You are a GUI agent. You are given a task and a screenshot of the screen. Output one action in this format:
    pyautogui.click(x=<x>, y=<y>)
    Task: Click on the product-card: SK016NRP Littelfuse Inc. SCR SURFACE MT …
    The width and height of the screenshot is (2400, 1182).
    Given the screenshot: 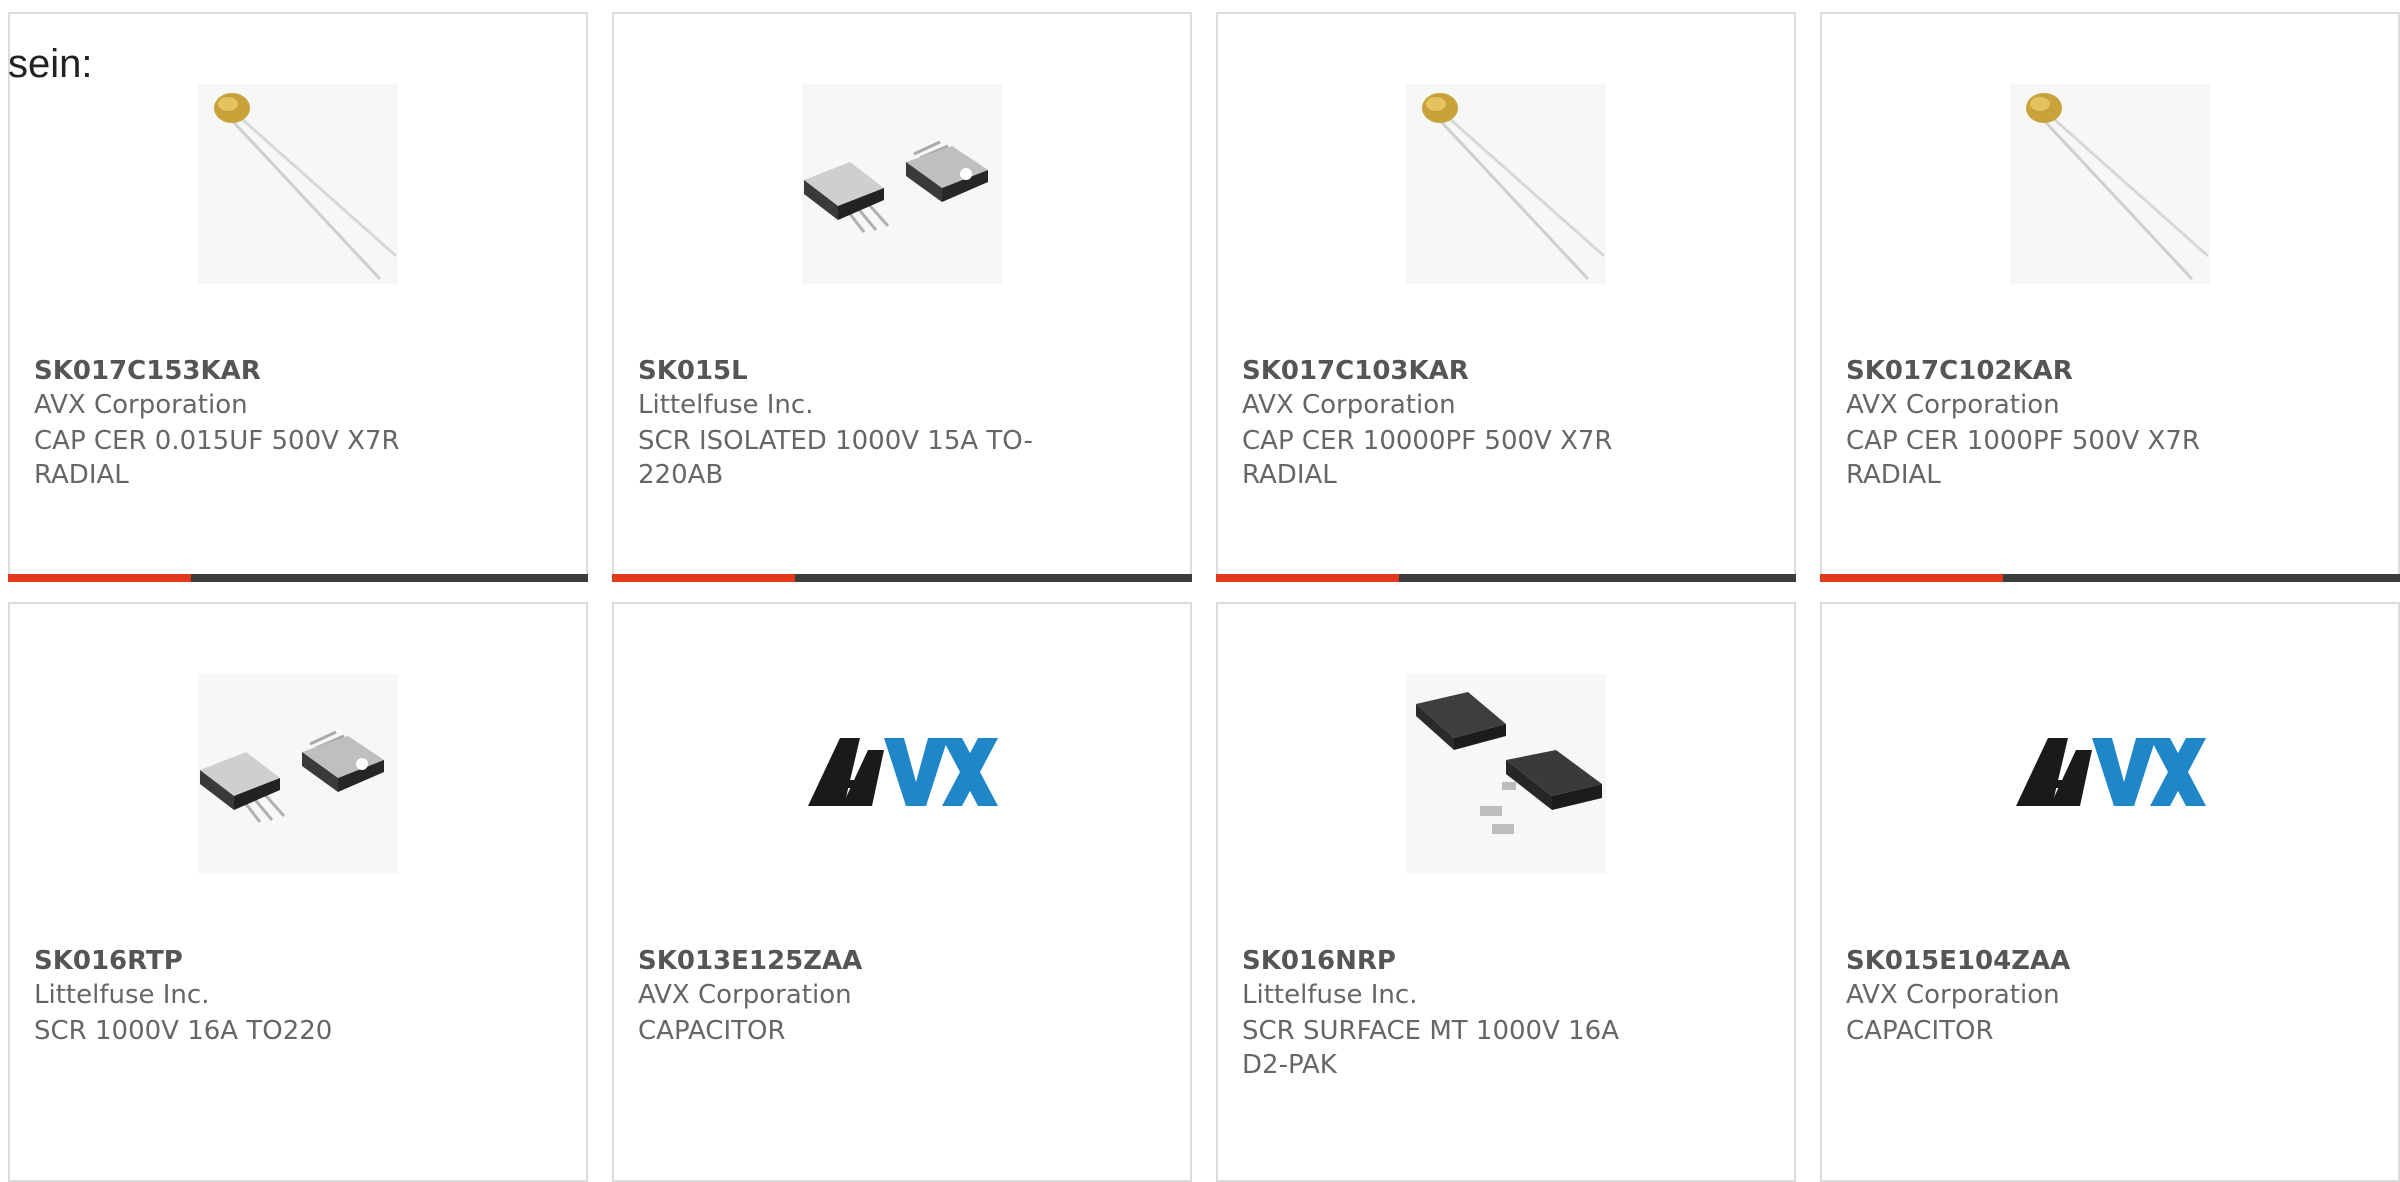 What is the action you would take?
    pyautogui.click(x=1506, y=892)
    